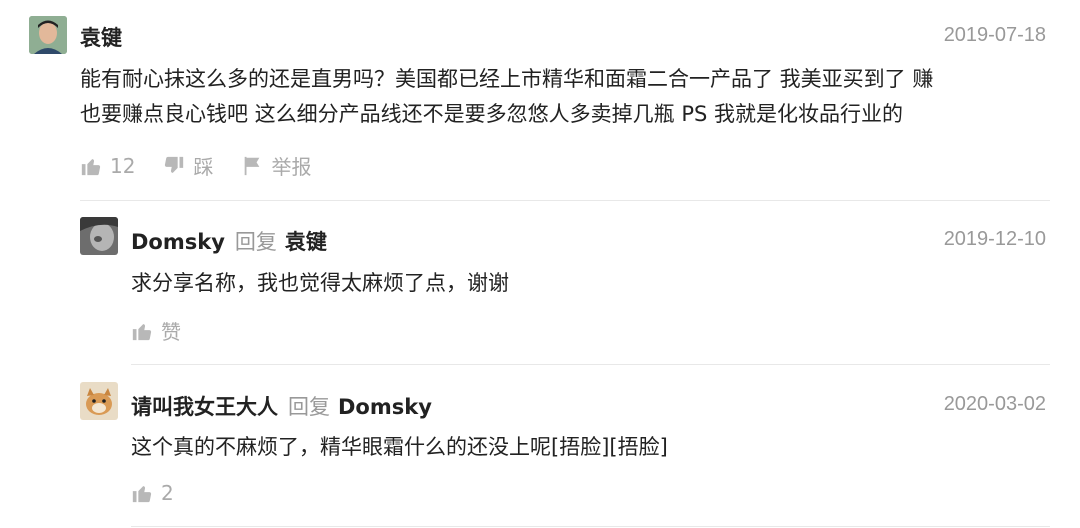  Describe the element at coordinates (994, 404) in the screenshot. I see `reply-date: 2020-03-02` at that location.